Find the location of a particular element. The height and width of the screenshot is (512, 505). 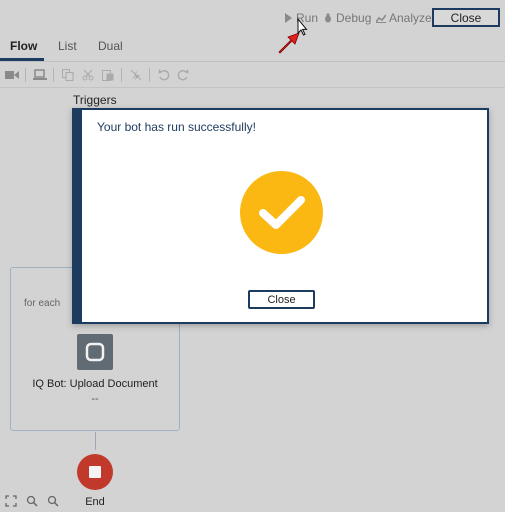

zoom-controls is located at coordinates (32, 501).